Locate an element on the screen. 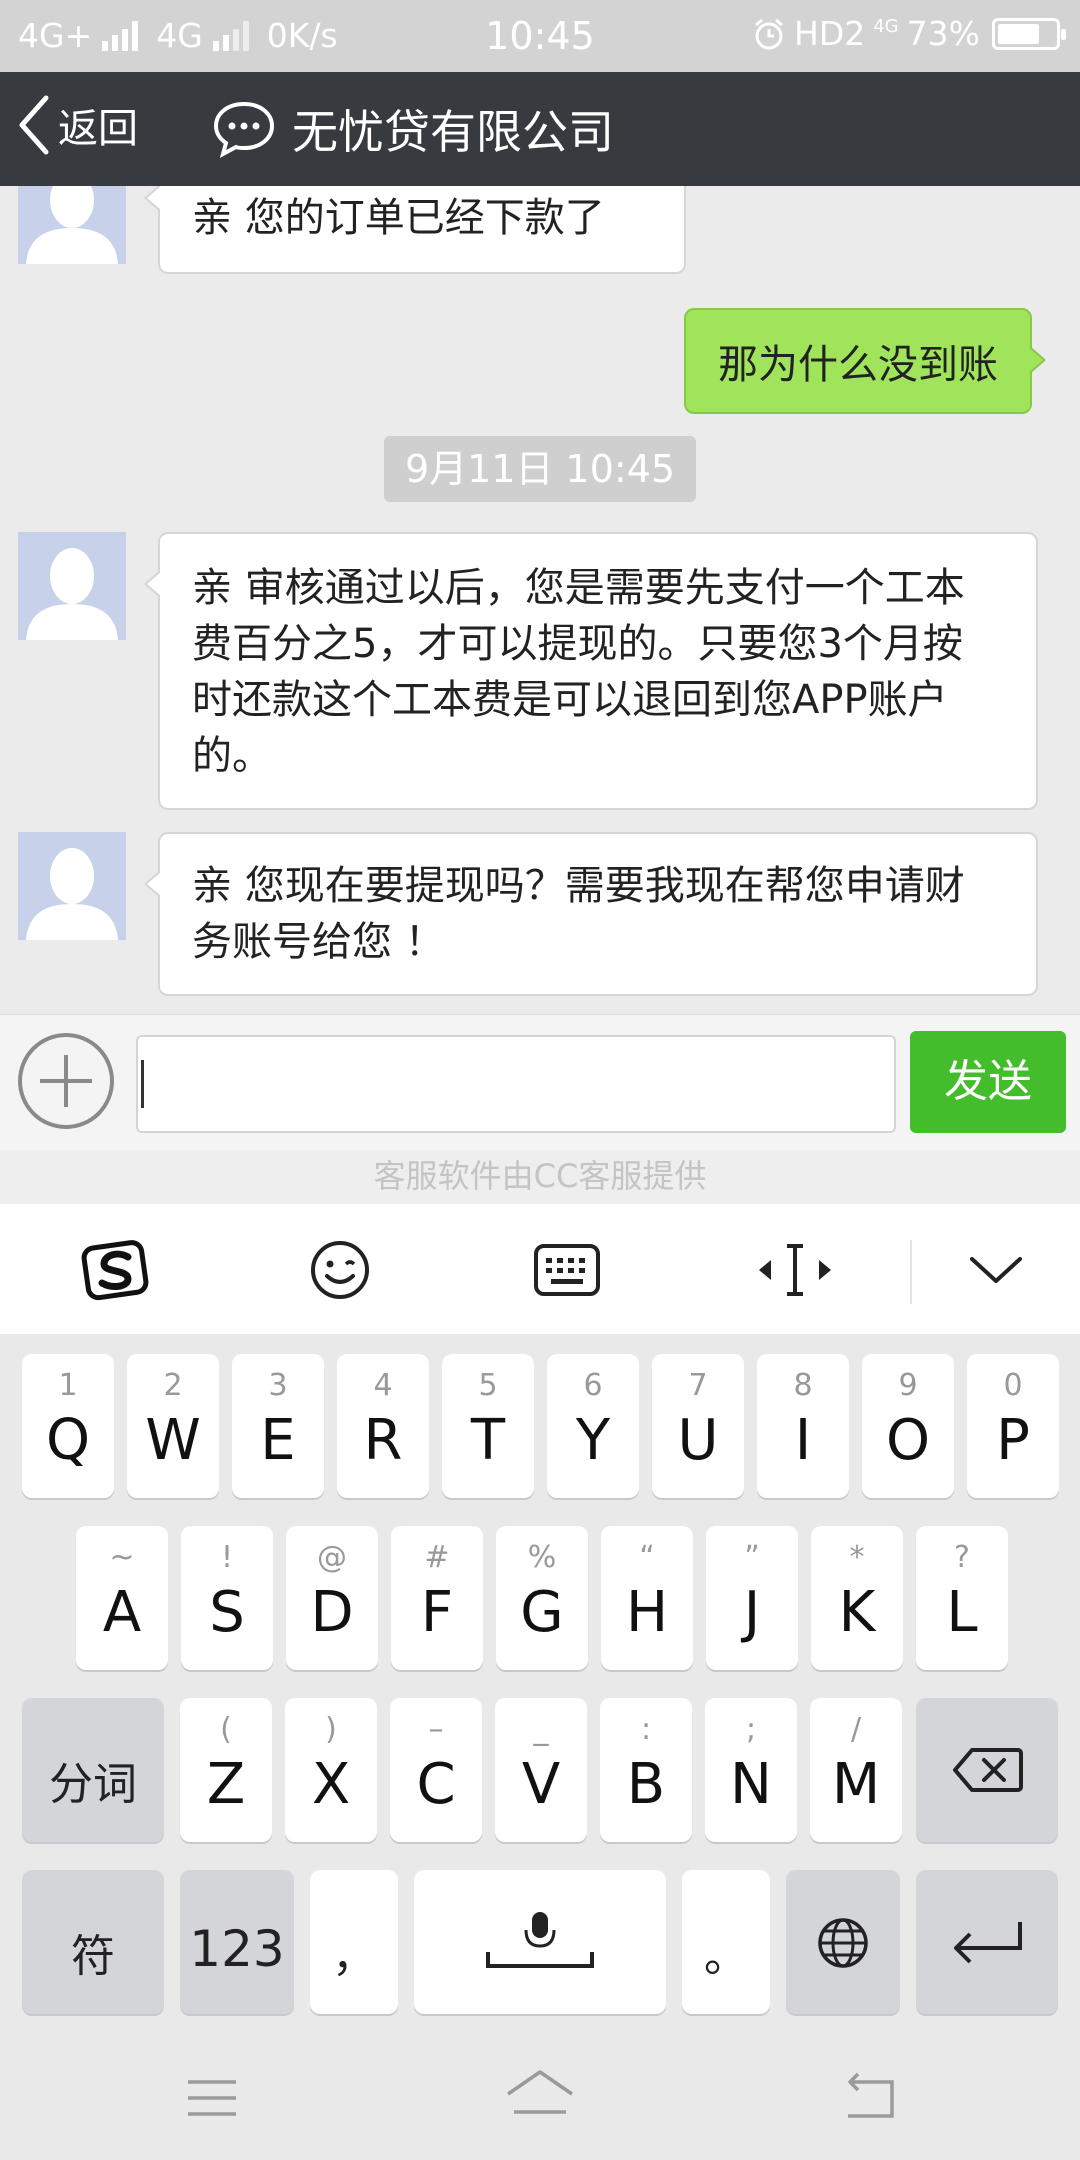  key-k: * K is located at coordinates (857, 1598).